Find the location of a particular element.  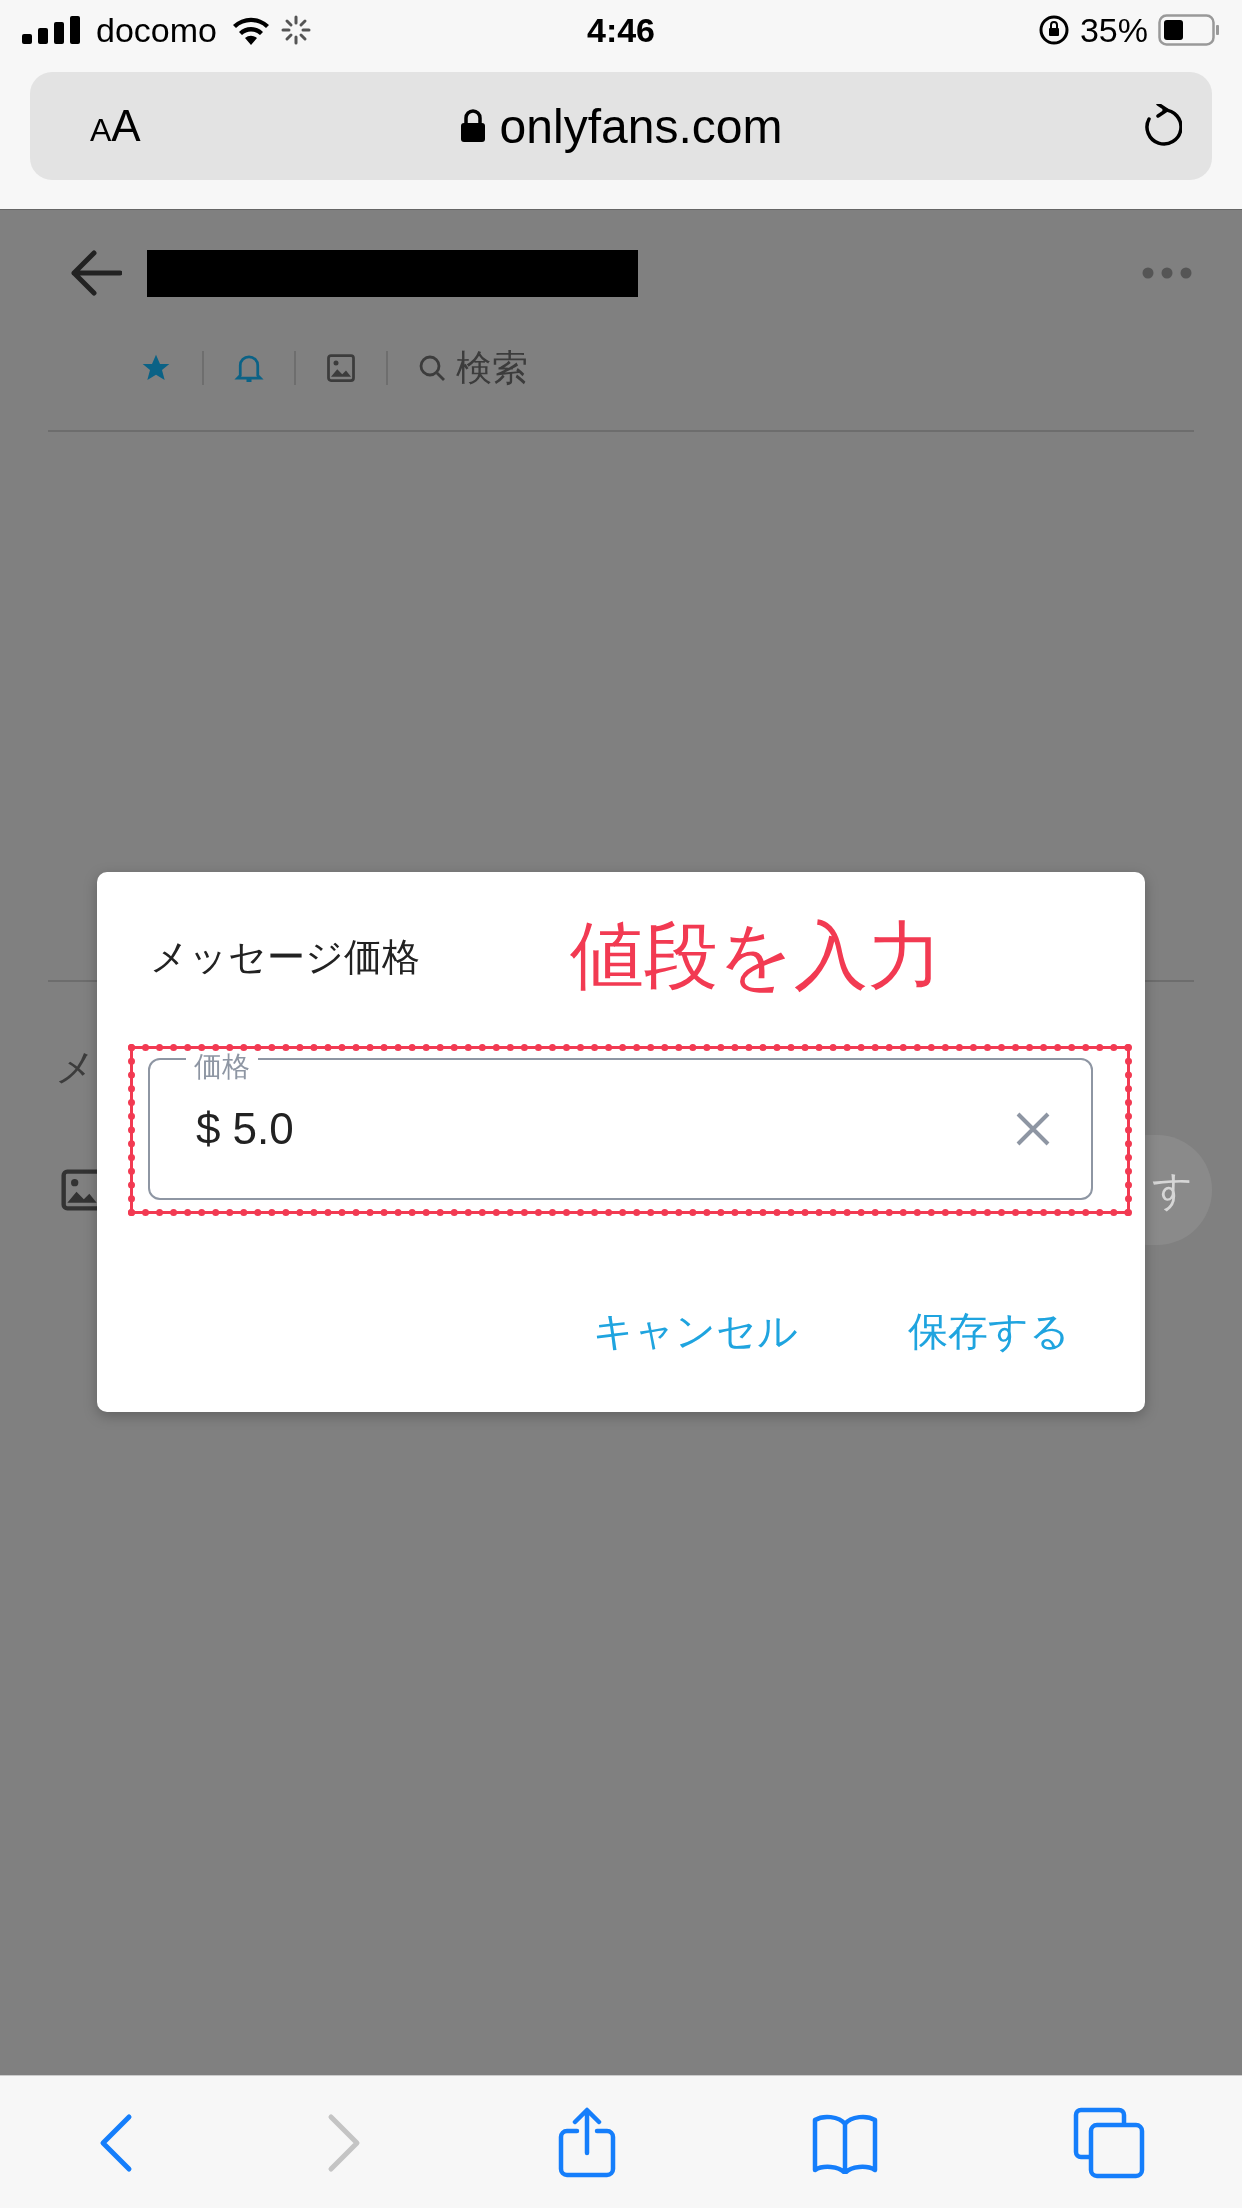

battery-icon is located at coordinates (1189, 30).